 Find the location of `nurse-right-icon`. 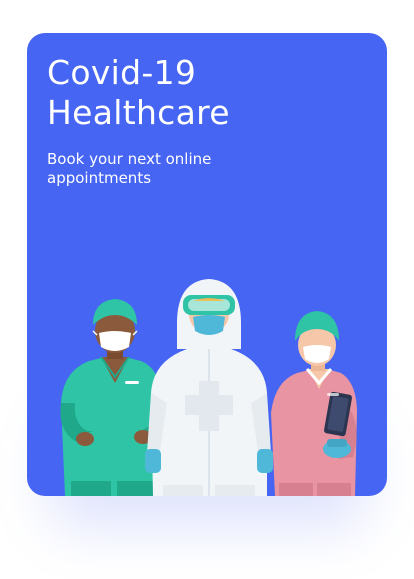

nurse-right-icon is located at coordinates (314, 403).